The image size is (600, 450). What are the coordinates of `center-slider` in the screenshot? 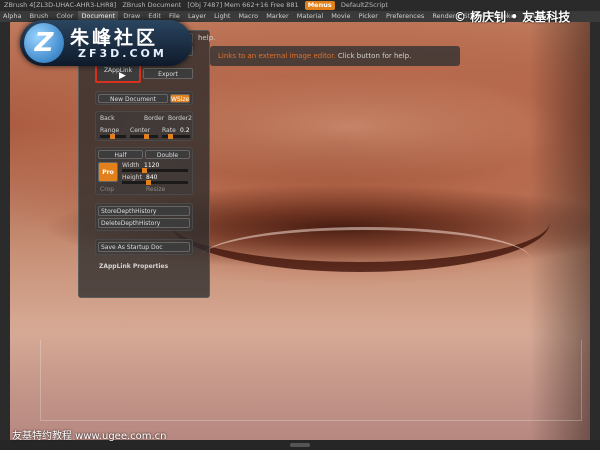 It's located at (144, 136).